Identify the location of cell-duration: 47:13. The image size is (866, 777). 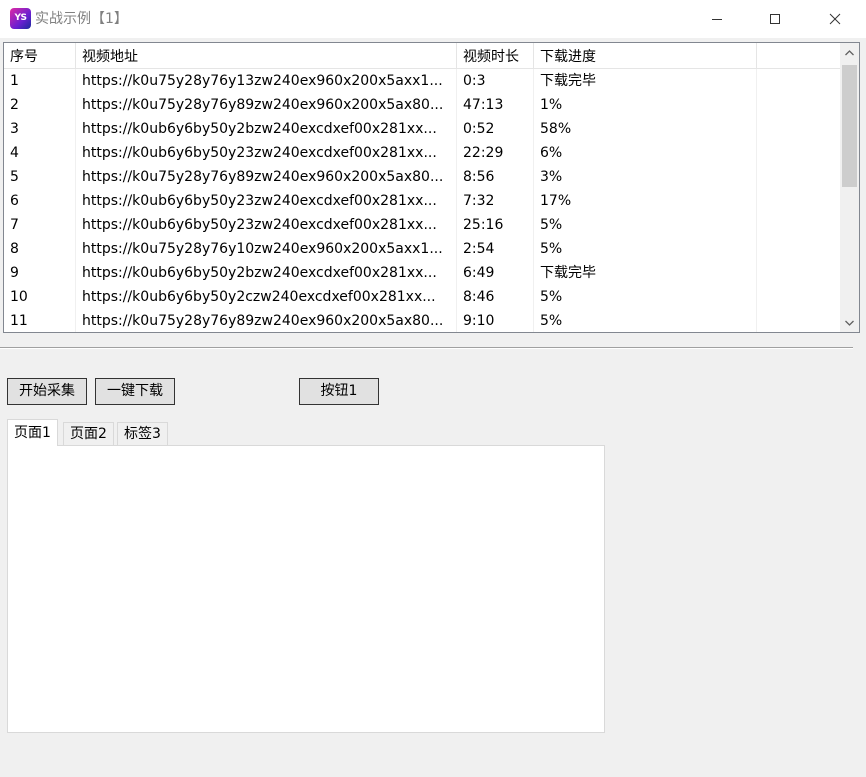
(495, 105).